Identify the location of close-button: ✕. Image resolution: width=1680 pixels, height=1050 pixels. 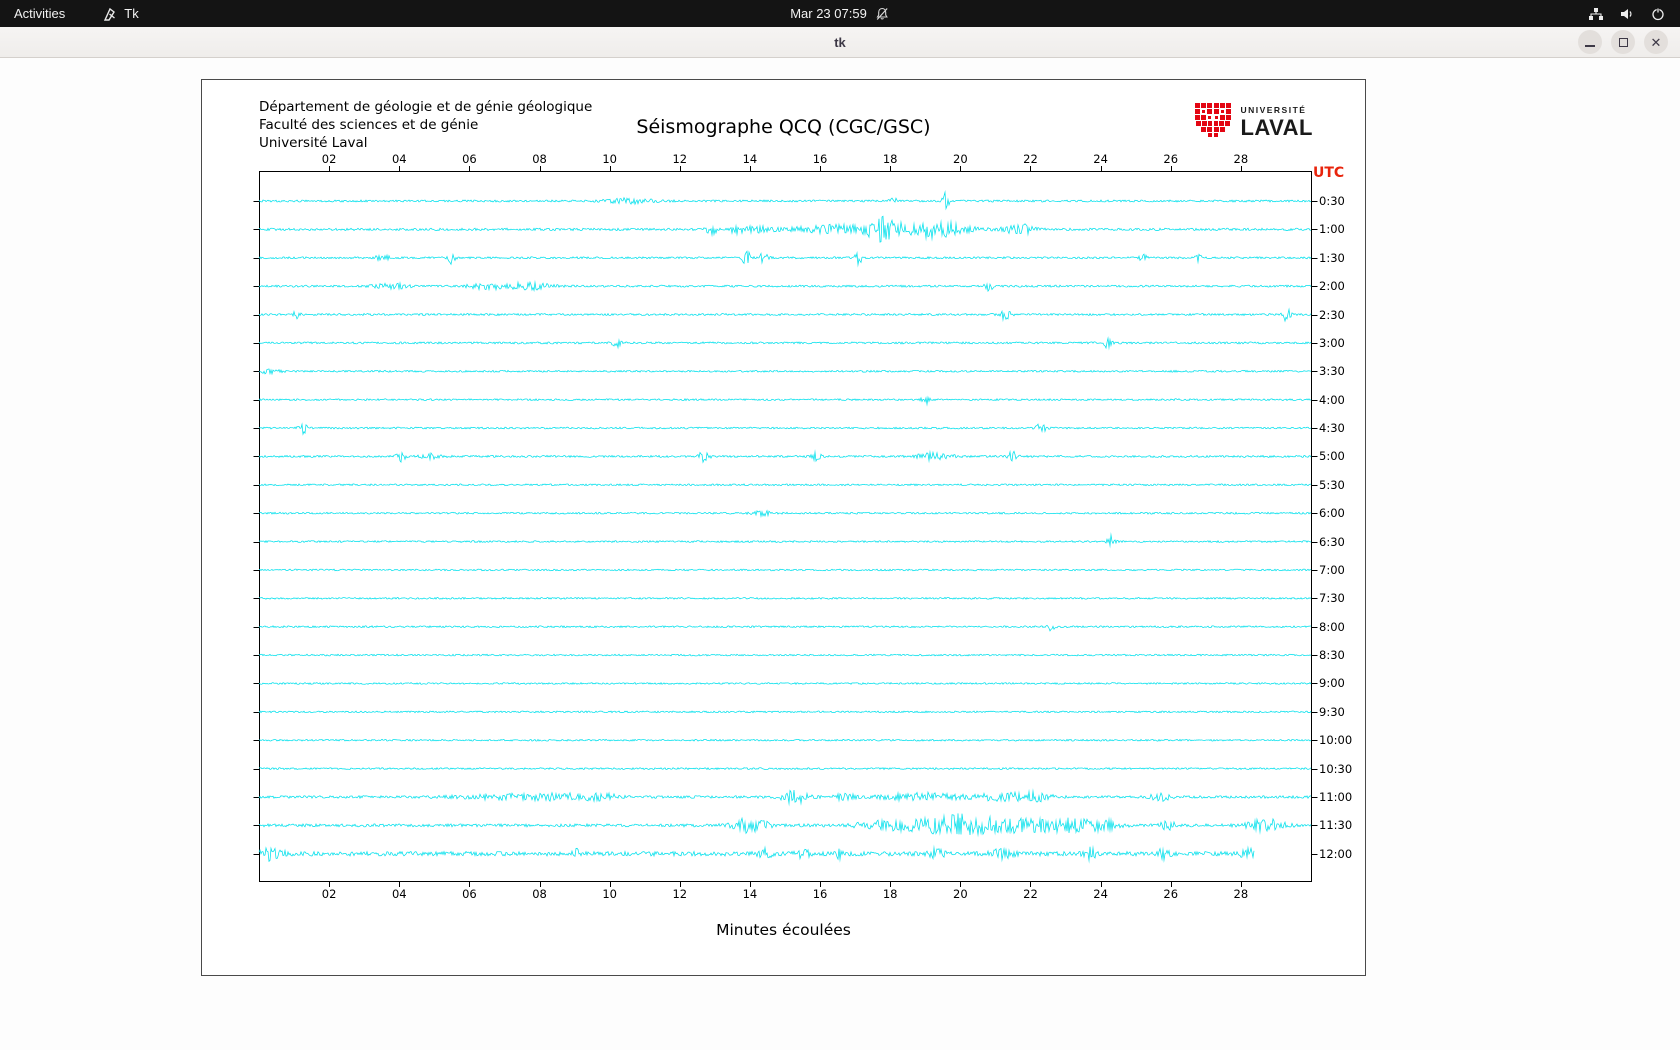
(1656, 42).